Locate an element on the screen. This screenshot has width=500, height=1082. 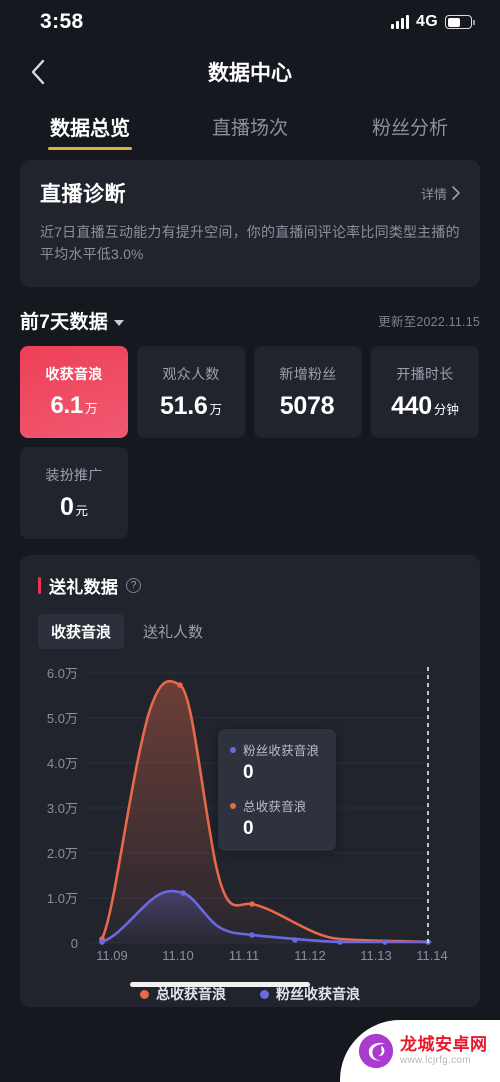
range-header: 前7天数据 更新至2022.11.15 is located at coordinates (250, 320).